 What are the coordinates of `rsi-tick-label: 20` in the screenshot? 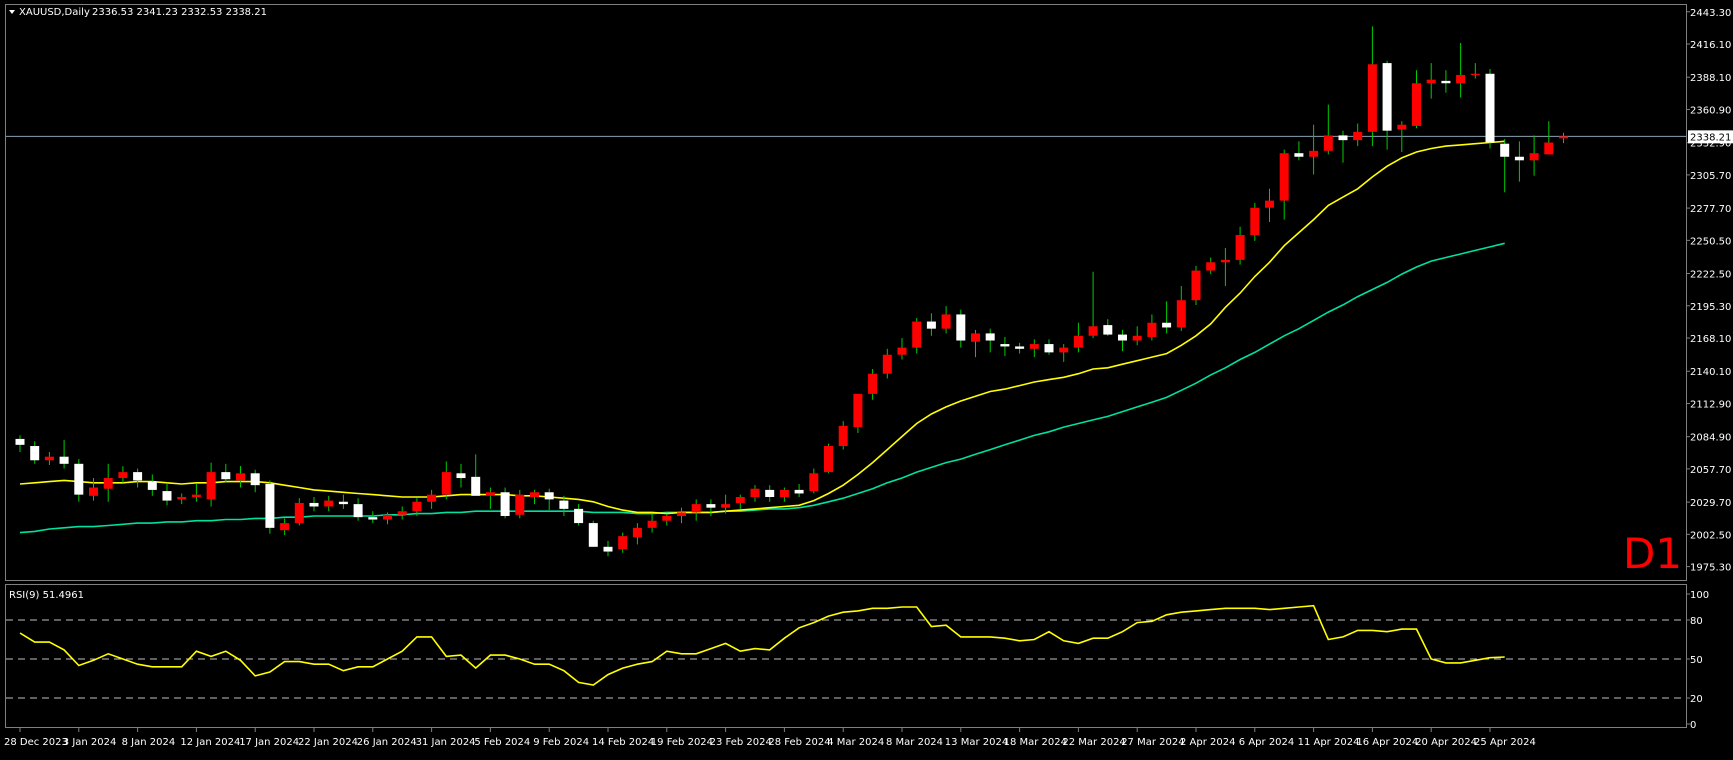 It's located at (1696, 699).